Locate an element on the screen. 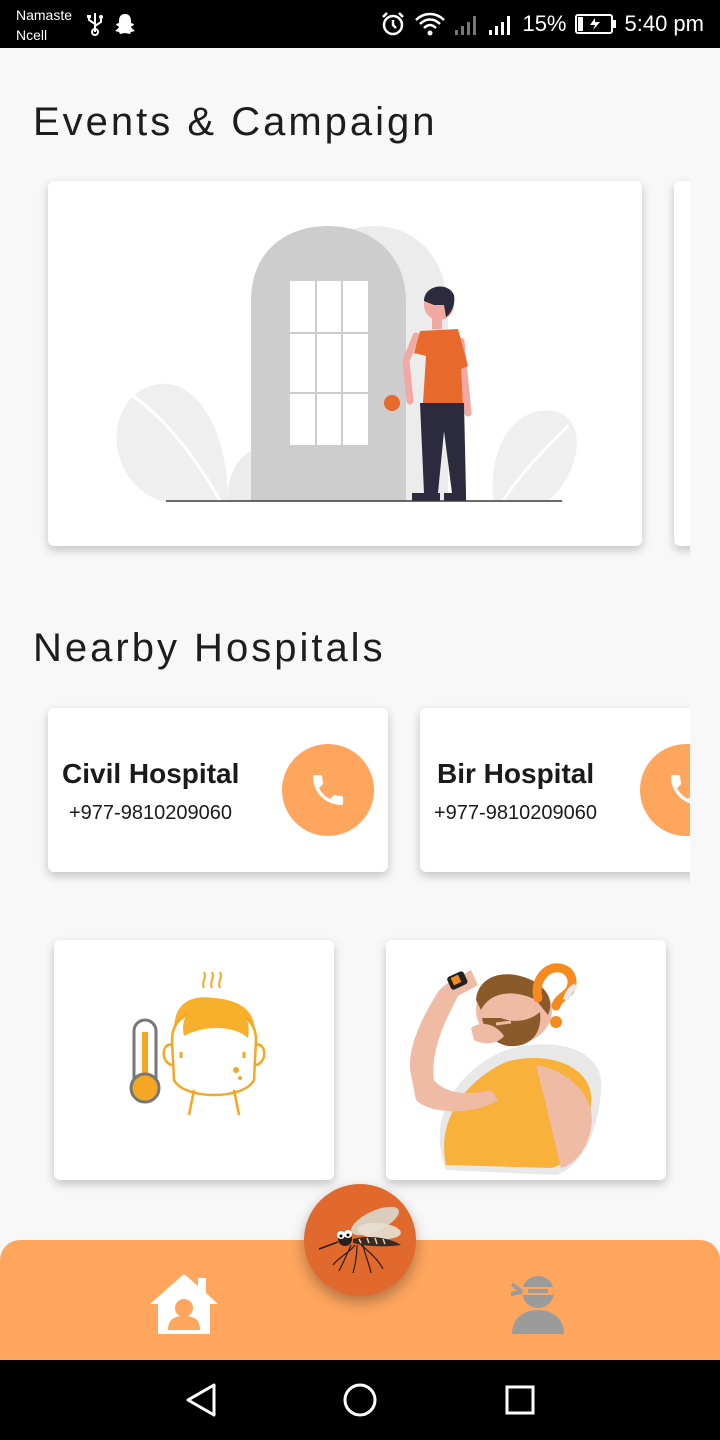 Image resolution: width=720 pixels, height=1440 pixels. signal-icon is located at coordinates (466, 25).